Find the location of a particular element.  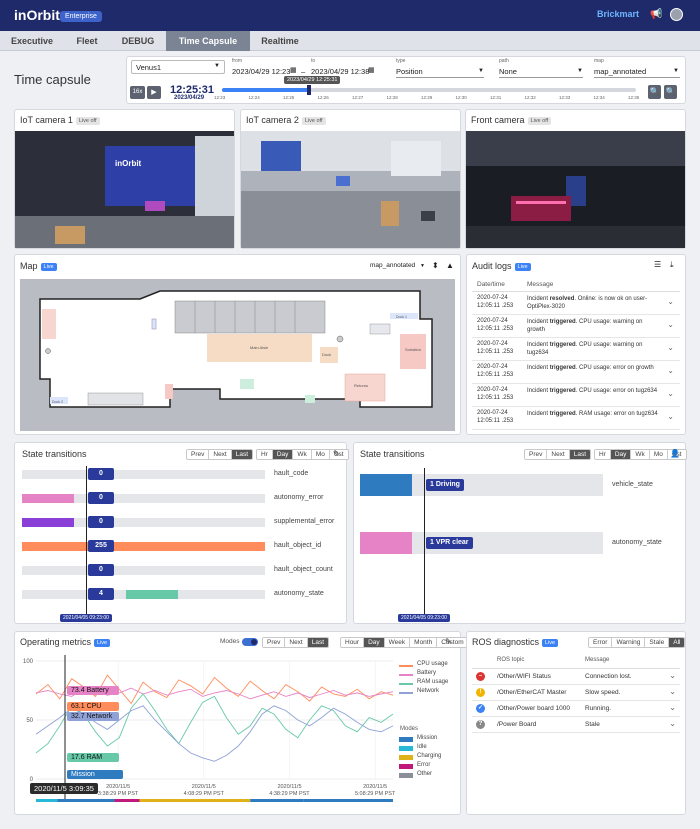

path-select: None is located at coordinates (541, 72).